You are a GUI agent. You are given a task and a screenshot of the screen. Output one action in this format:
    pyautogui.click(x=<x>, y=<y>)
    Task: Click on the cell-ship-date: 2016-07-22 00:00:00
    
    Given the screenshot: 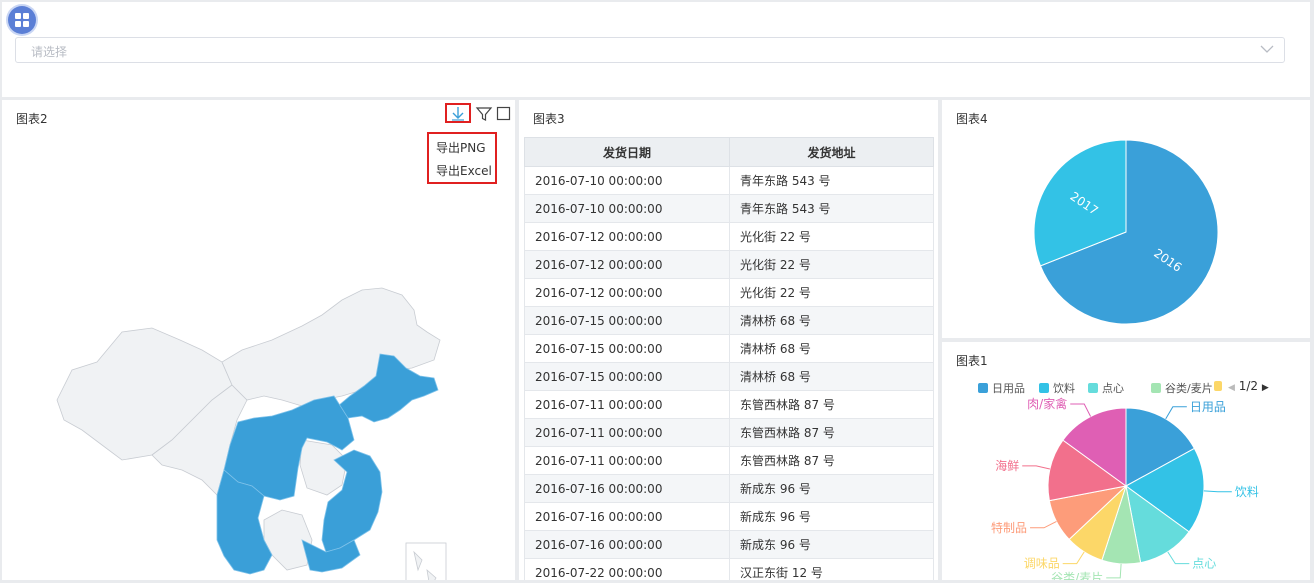 What is the action you would take?
    pyautogui.click(x=627, y=569)
    